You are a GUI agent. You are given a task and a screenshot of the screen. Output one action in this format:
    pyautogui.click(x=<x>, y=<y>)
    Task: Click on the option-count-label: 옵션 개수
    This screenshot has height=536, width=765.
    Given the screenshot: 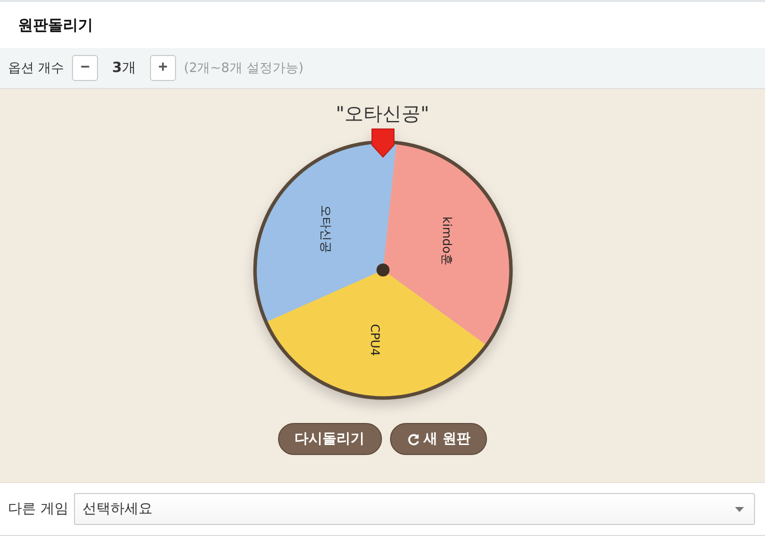 What is the action you would take?
    pyautogui.click(x=36, y=68)
    